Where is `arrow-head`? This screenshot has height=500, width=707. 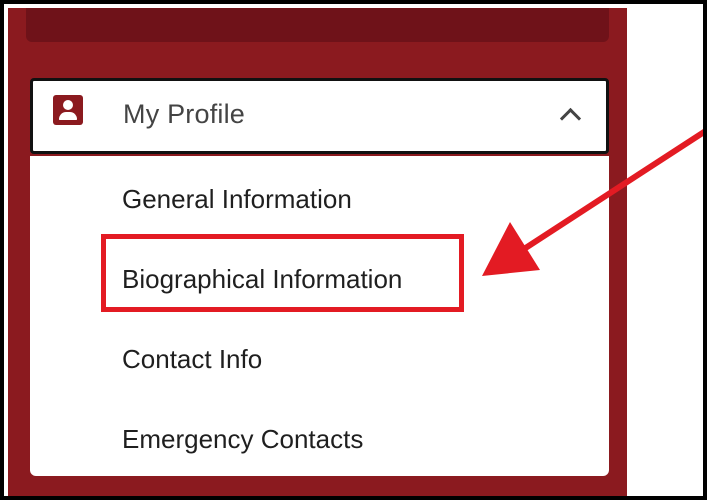 arrow-head is located at coordinates (511, 249).